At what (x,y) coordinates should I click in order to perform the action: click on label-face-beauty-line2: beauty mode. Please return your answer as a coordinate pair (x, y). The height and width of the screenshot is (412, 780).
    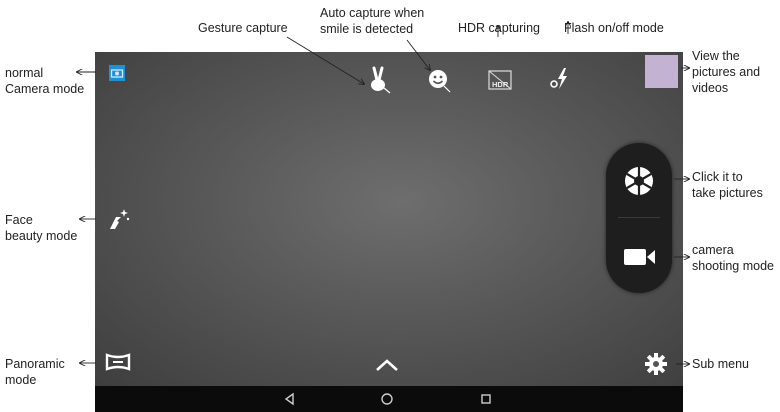
    Looking at the image, I should click on (41, 236).